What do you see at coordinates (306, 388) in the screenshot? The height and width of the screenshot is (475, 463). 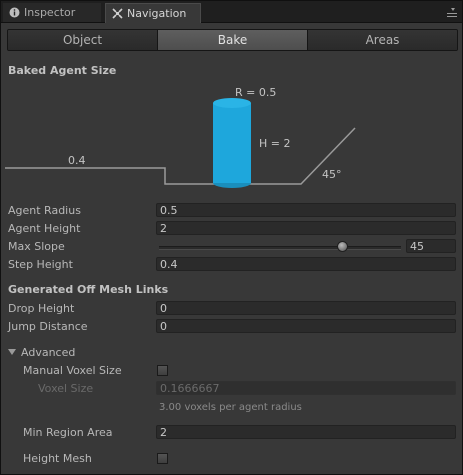 I see `voxel-size-field: 0.1666667` at bounding box center [306, 388].